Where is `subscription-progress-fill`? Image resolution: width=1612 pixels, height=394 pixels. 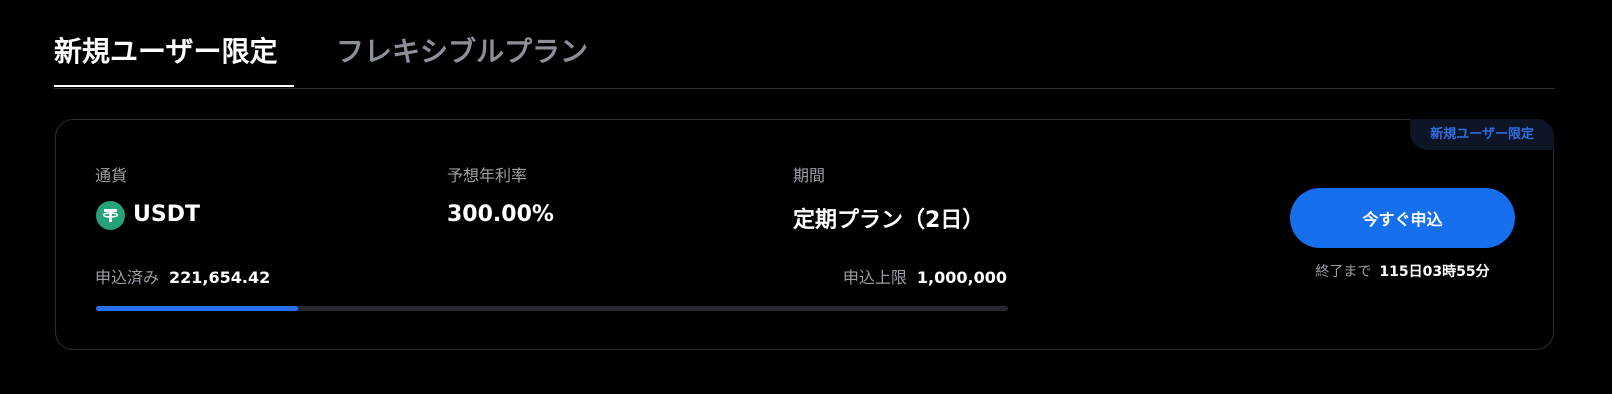 subscription-progress-fill is located at coordinates (197, 308).